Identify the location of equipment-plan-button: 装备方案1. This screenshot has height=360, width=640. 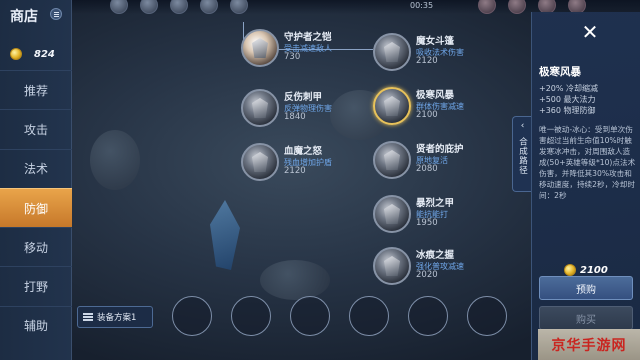
(115, 317).